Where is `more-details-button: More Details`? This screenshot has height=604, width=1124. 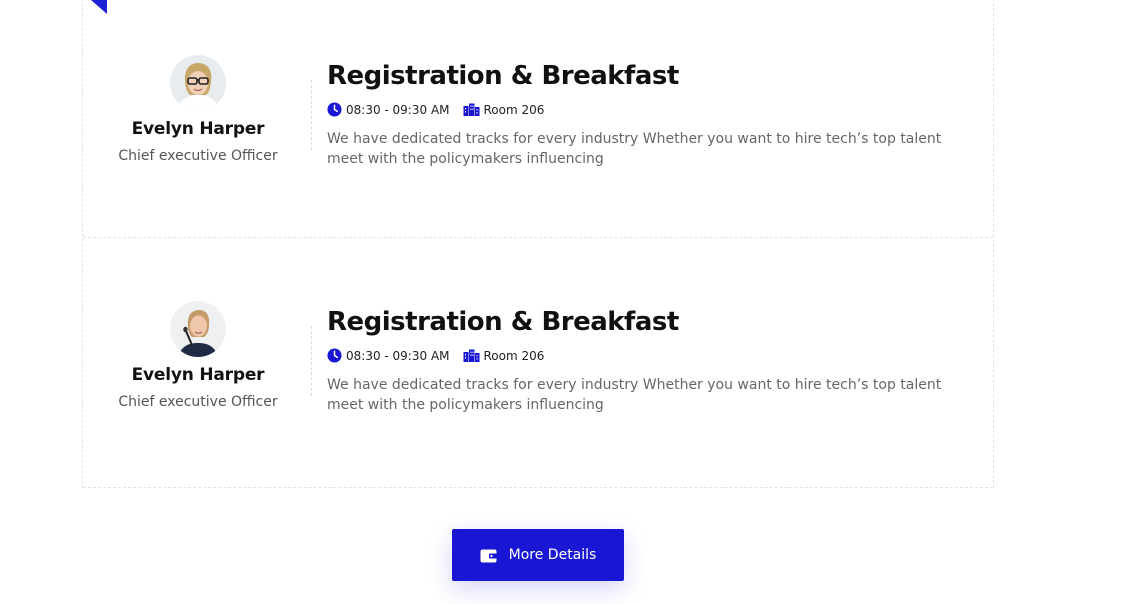 more-details-button: More Details is located at coordinates (538, 555).